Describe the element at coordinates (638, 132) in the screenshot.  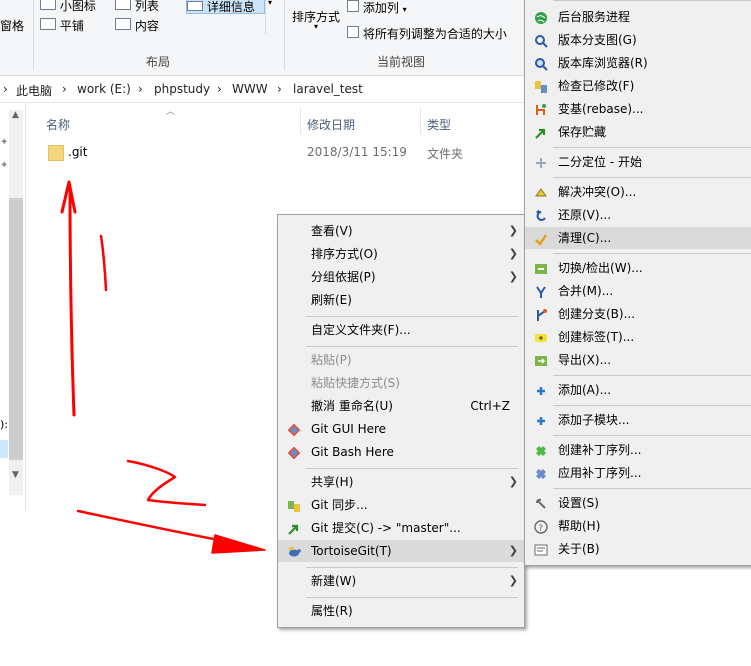
I see `menu-item-stash-save: 保存贮藏` at that location.